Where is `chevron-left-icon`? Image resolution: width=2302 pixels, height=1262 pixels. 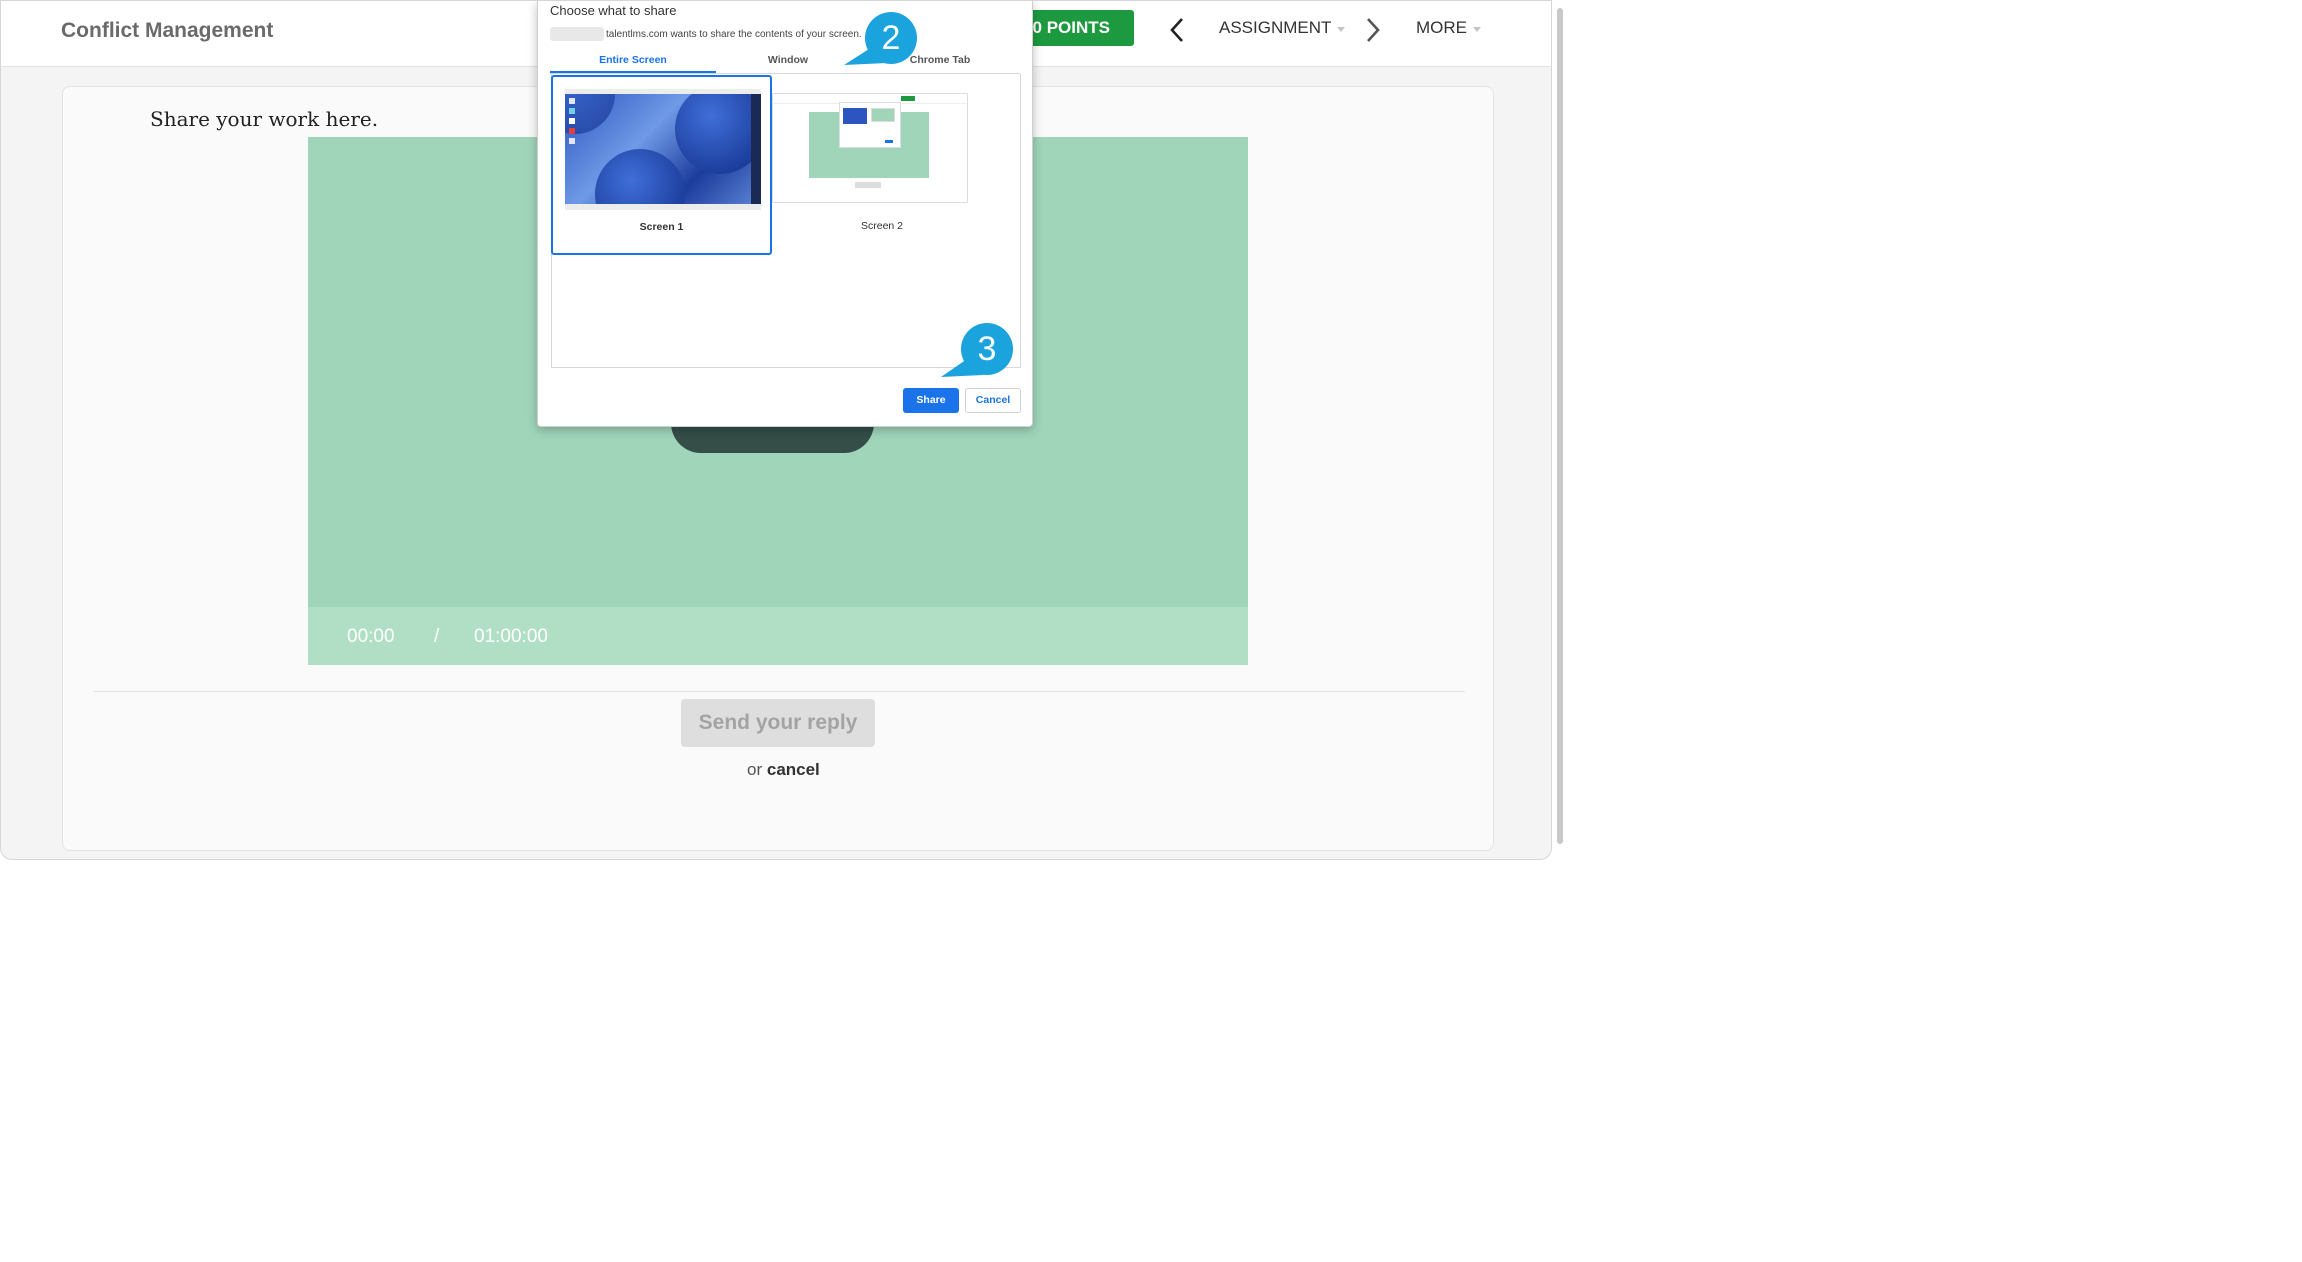 chevron-left-icon is located at coordinates (1176, 30).